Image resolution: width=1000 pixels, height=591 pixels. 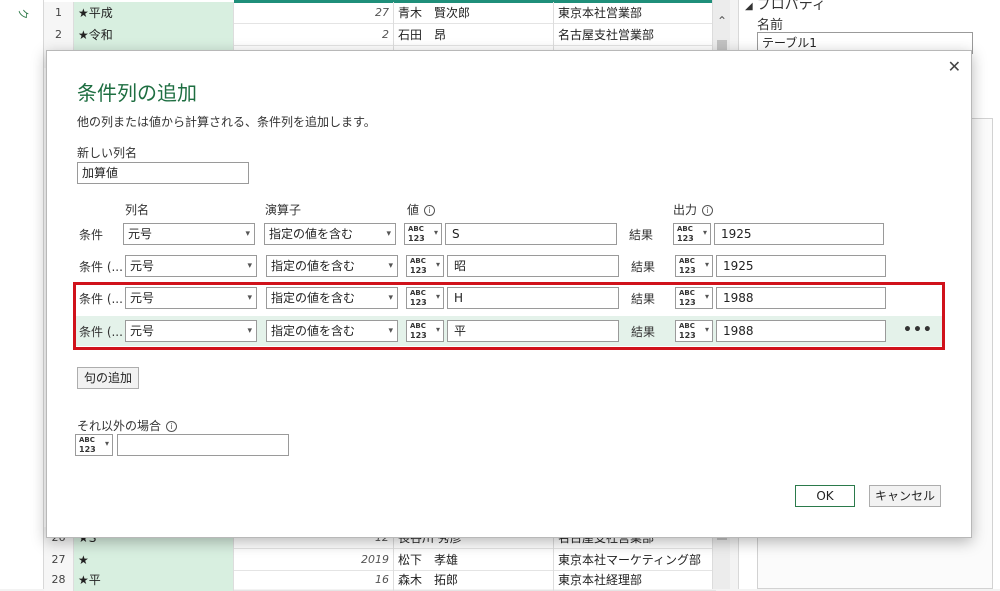 What do you see at coordinates (314, 13) in the screenshot?
I see `cell-year: 27` at bounding box center [314, 13].